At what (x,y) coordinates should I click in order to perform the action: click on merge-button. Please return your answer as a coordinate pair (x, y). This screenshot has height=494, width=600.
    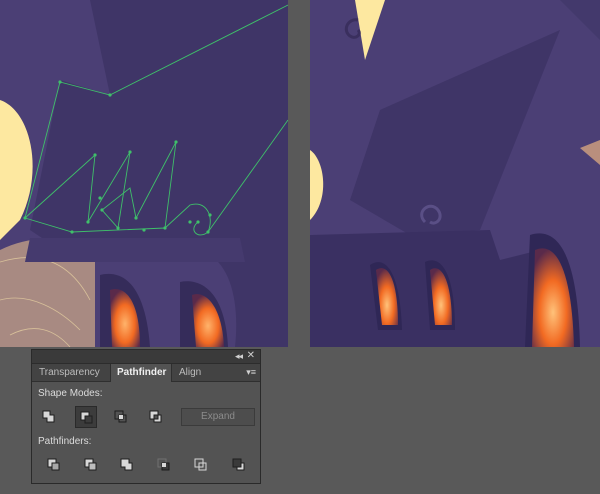
    Looking at the image, I should click on (127, 465).